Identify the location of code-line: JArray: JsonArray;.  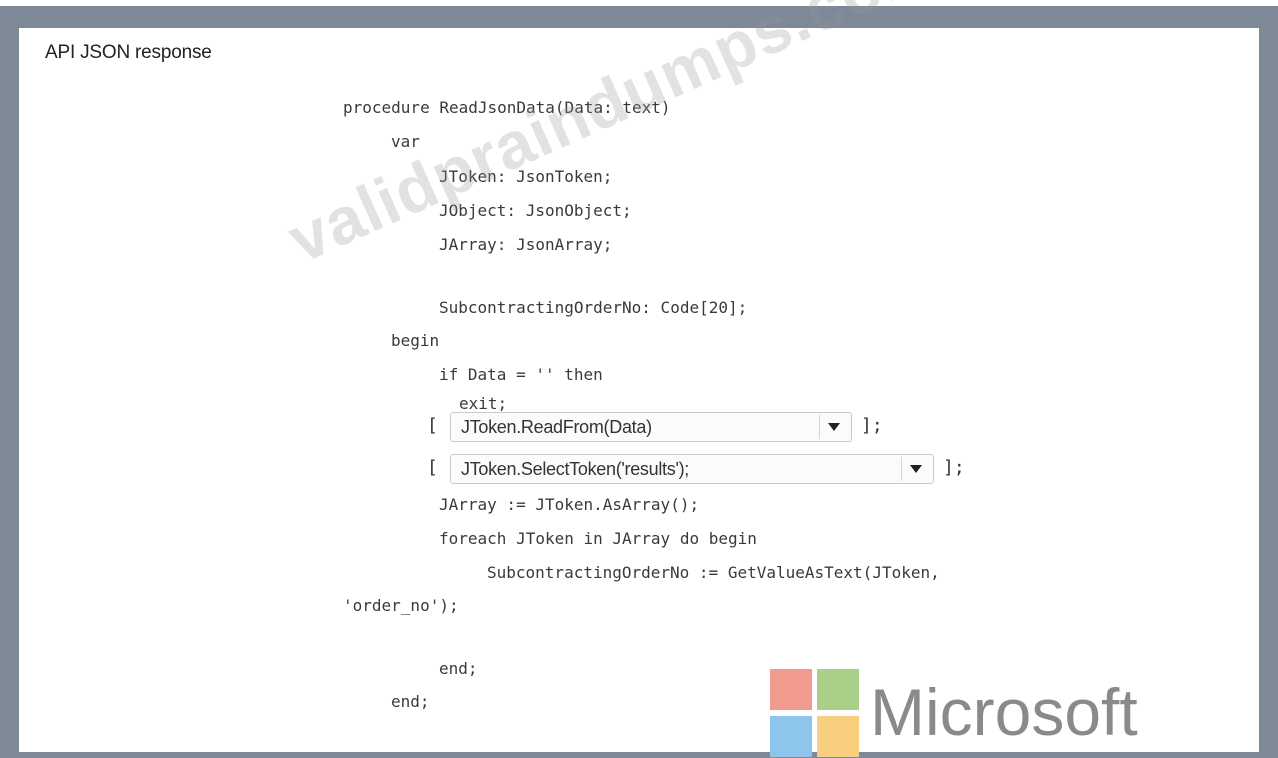
(526, 244).